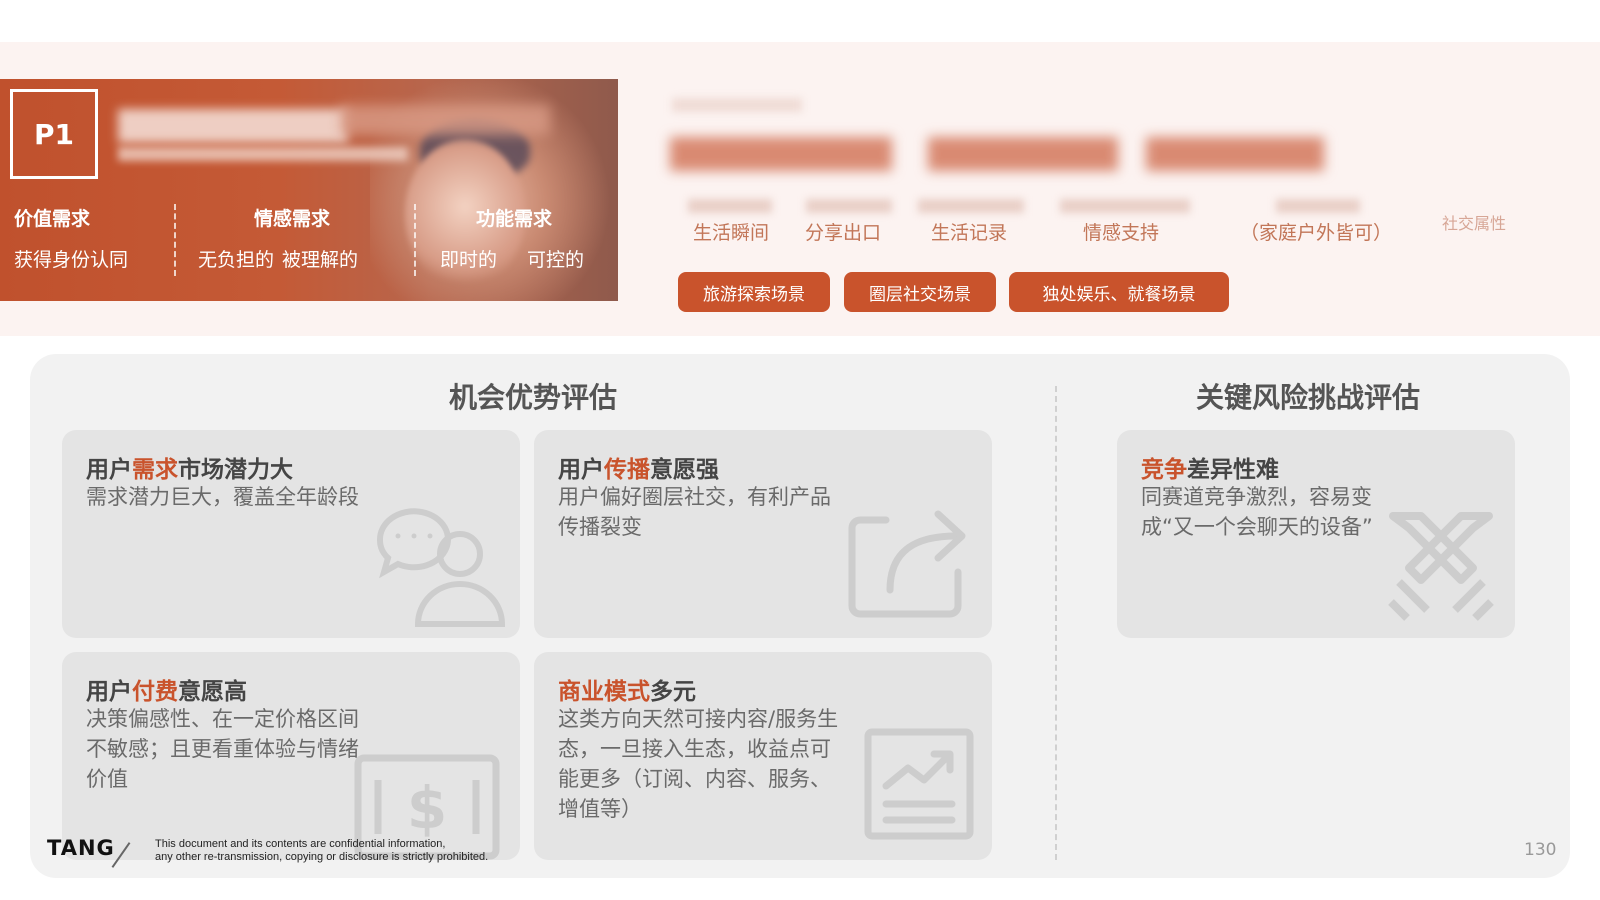 This screenshot has width=1600, height=900. I want to click on risk-title: 关键风险挑战评估, so click(1308, 397).